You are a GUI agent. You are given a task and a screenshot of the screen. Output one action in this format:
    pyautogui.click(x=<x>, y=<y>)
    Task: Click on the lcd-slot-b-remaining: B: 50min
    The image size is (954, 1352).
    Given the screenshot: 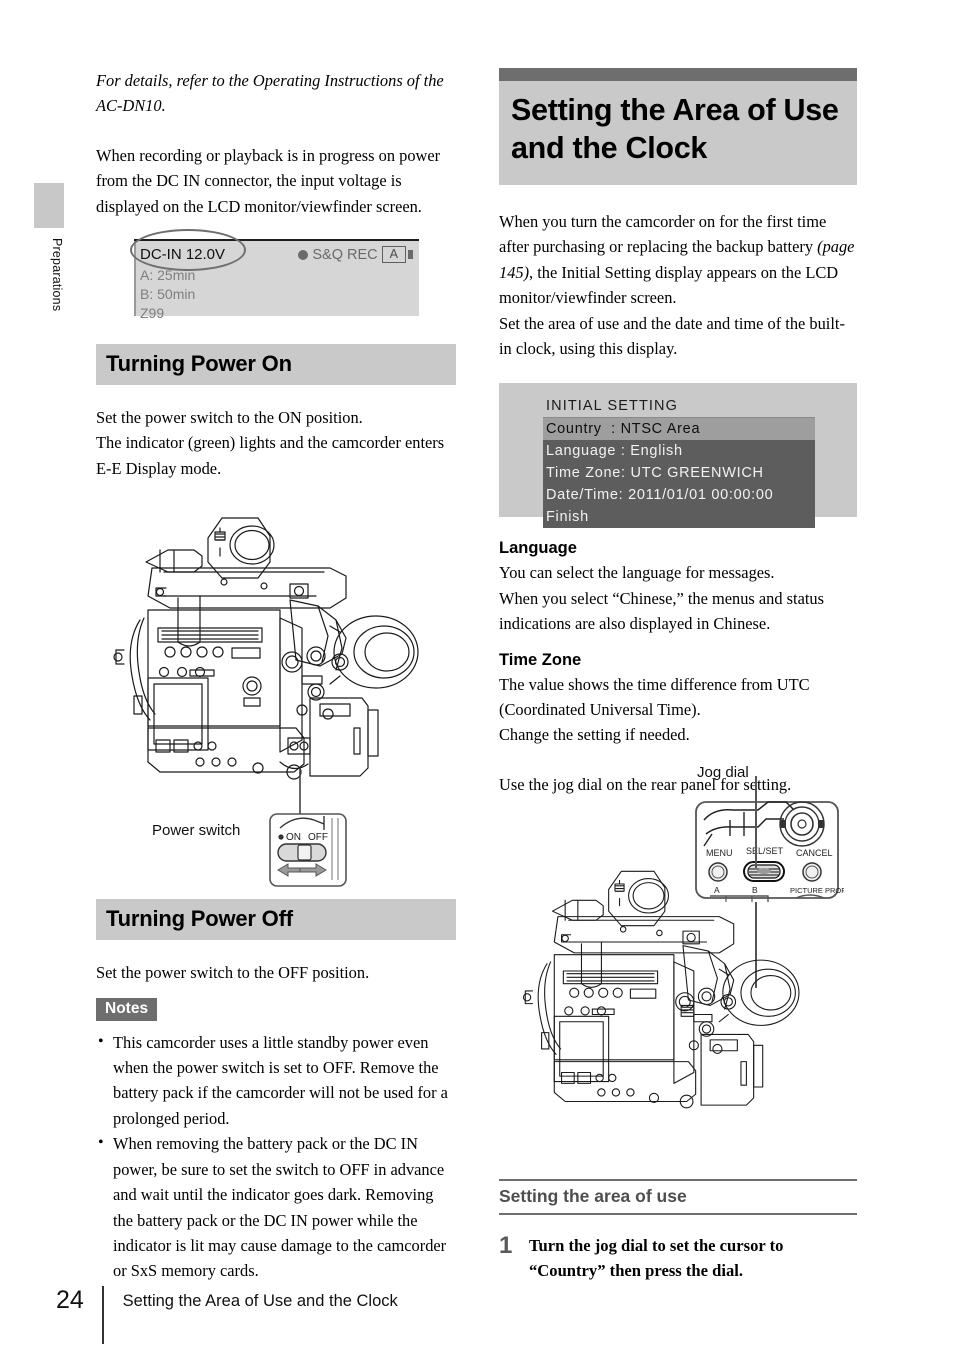 What is the action you would take?
    pyautogui.click(x=168, y=294)
    